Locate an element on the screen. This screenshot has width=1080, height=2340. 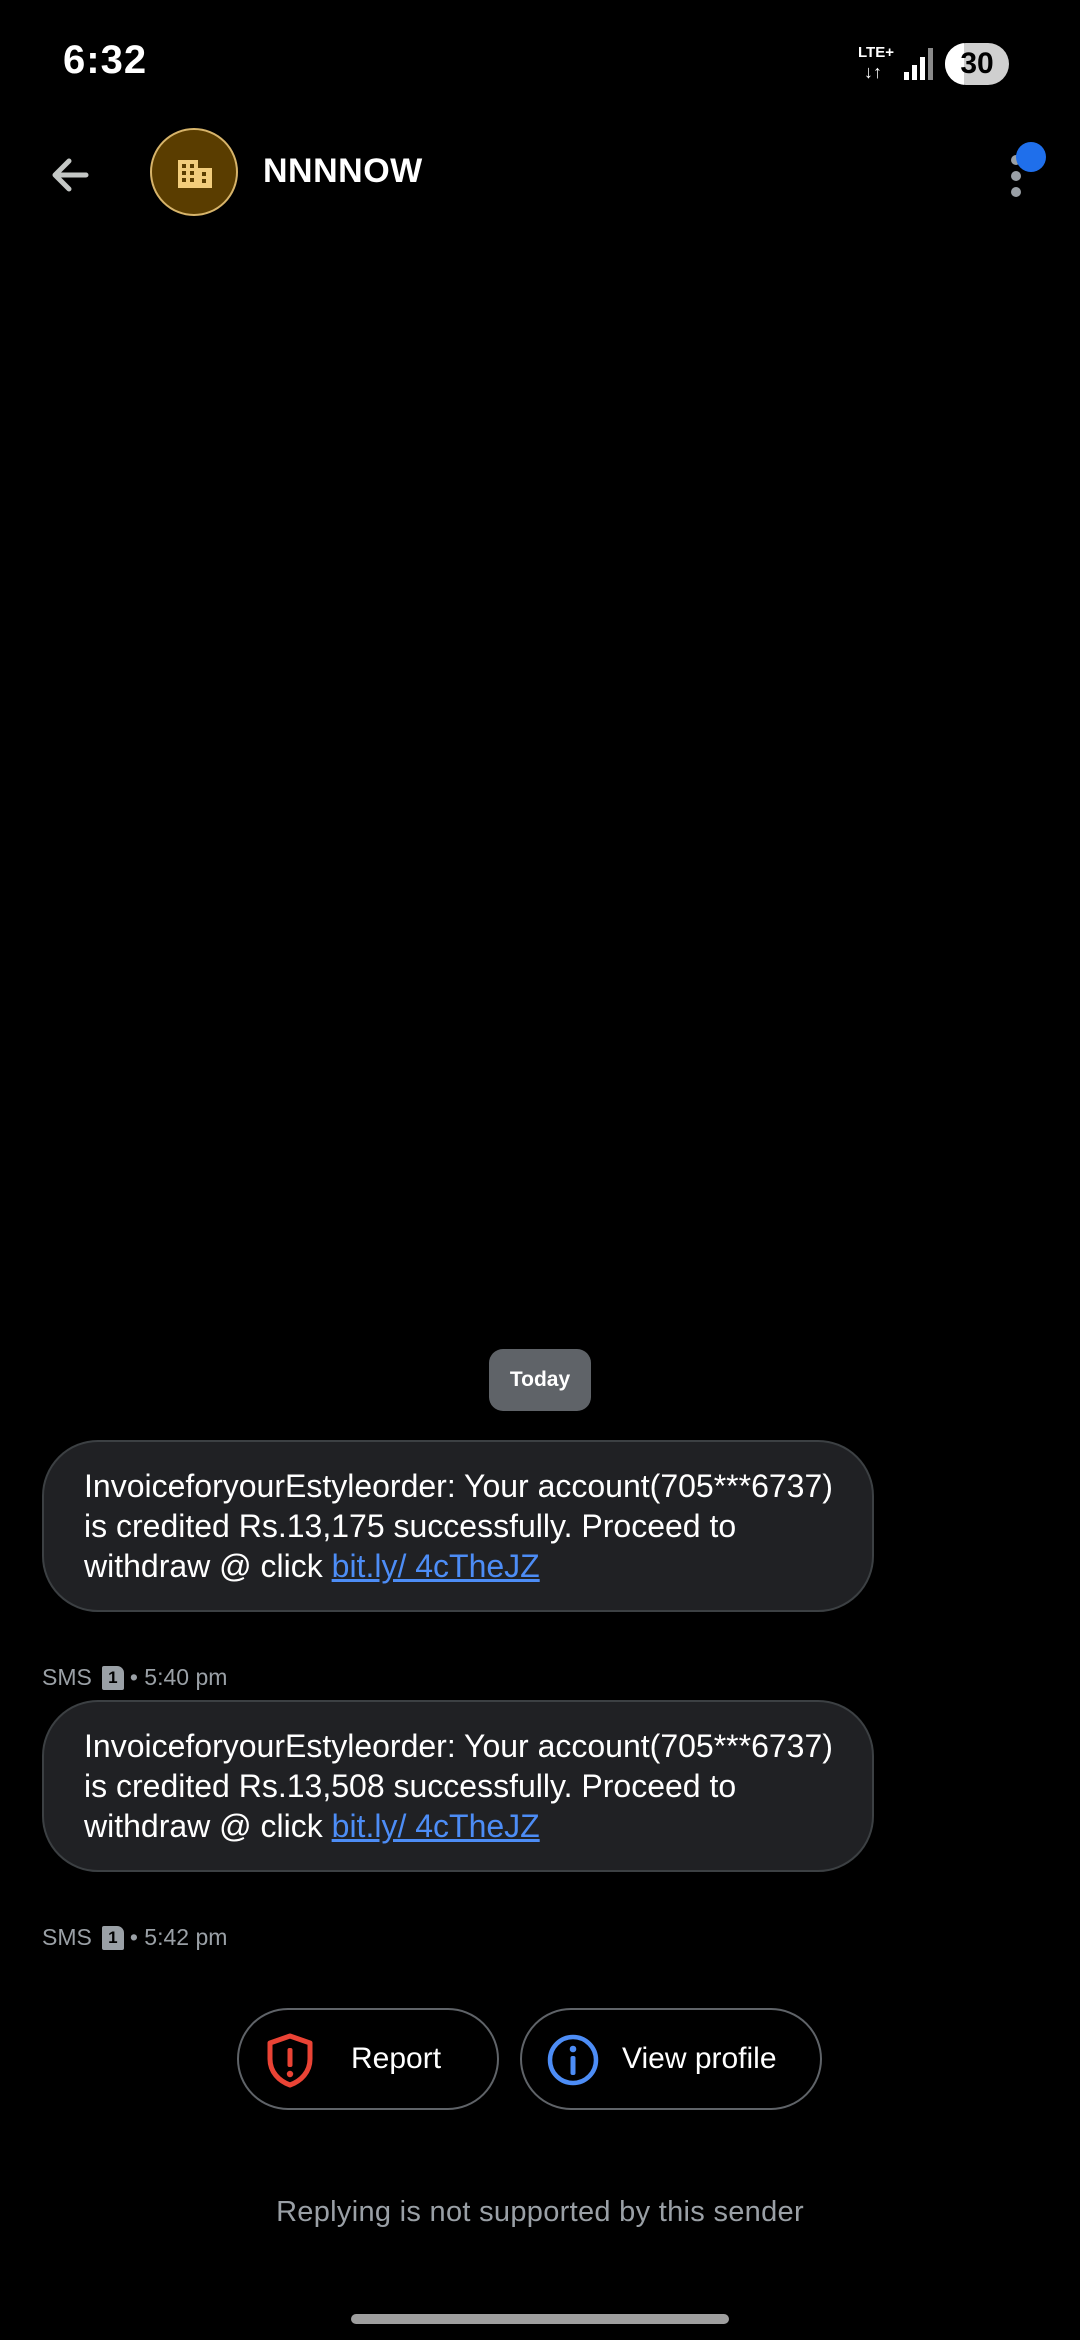
shield-alert-icon is located at coordinates (290, 2060).